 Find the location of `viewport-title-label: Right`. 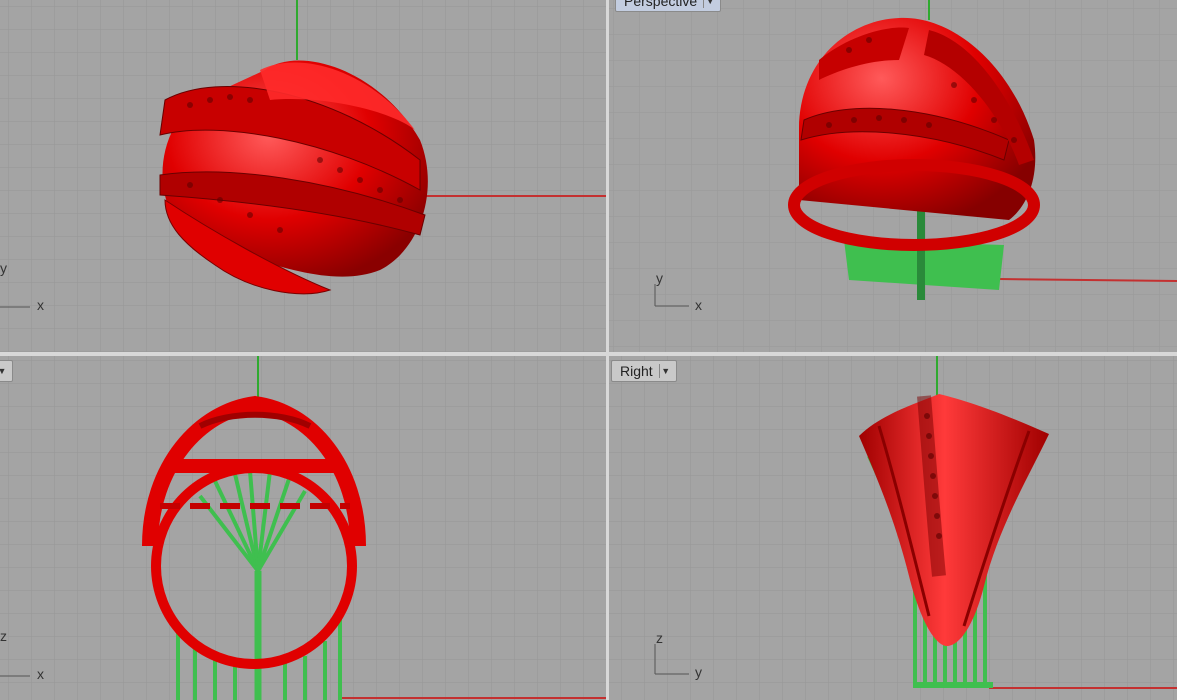

viewport-title-label: Right is located at coordinates (636, 371).